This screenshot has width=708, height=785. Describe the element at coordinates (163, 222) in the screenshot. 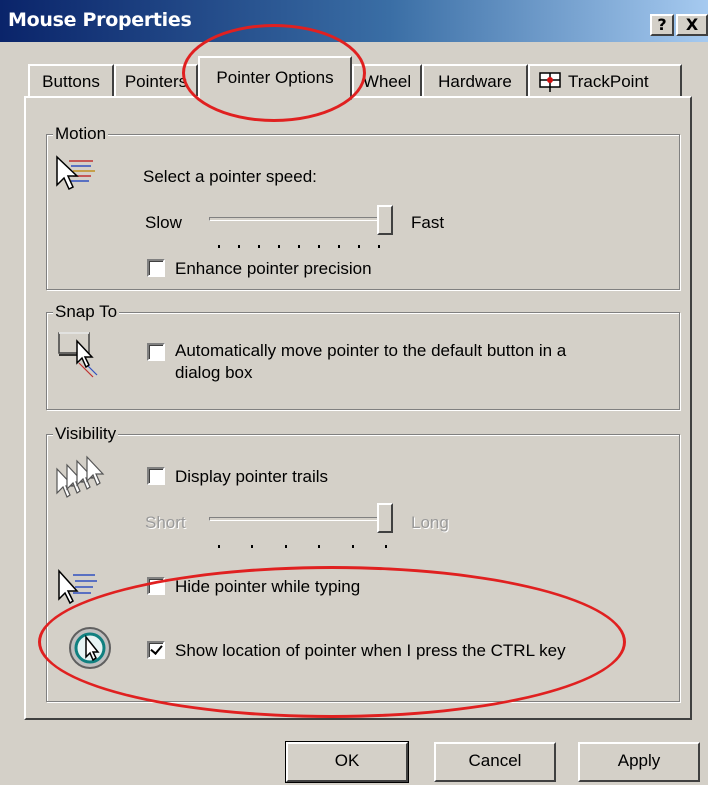

I see `slow-label: Slow` at that location.